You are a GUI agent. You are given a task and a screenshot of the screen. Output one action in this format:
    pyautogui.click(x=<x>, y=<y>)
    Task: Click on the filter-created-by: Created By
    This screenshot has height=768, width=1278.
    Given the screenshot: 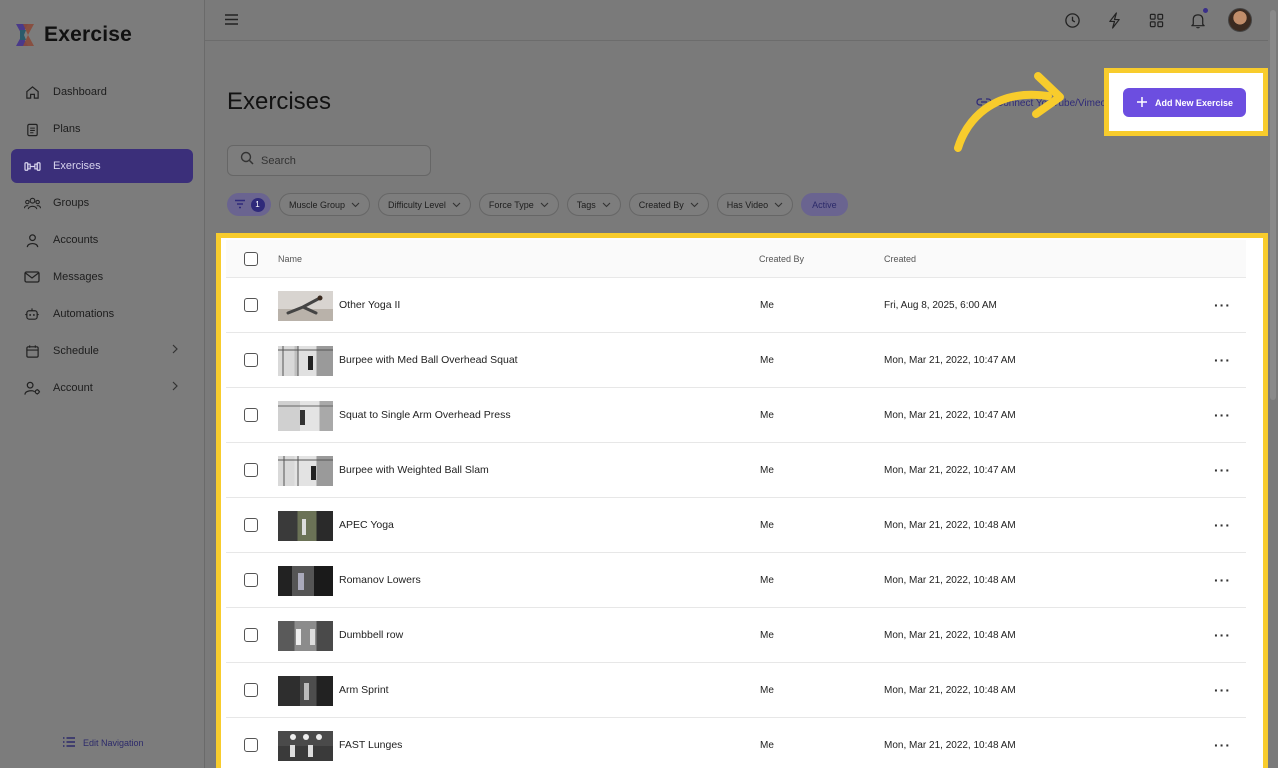 What is the action you would take?
    pyautogui.click(x=668, y=204)
    